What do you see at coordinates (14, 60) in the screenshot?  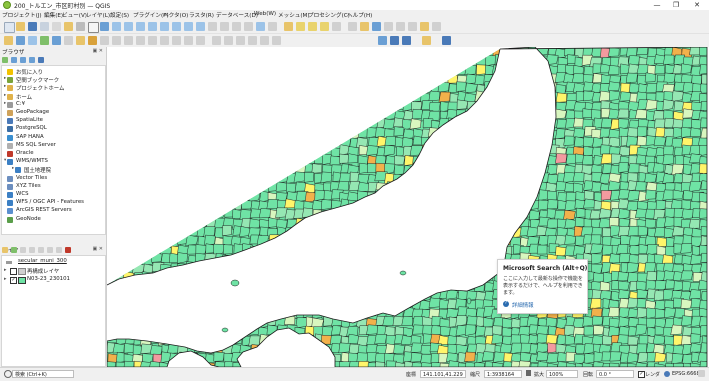 I see `refresh-icon` at bounding box center [14, 60].